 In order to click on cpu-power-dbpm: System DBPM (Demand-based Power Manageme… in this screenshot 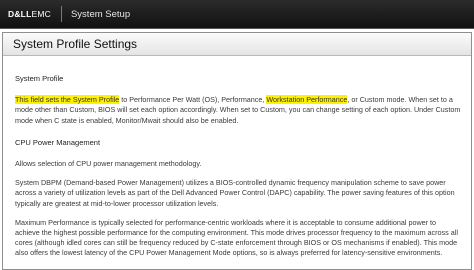, I will do `click(235, 193)`.